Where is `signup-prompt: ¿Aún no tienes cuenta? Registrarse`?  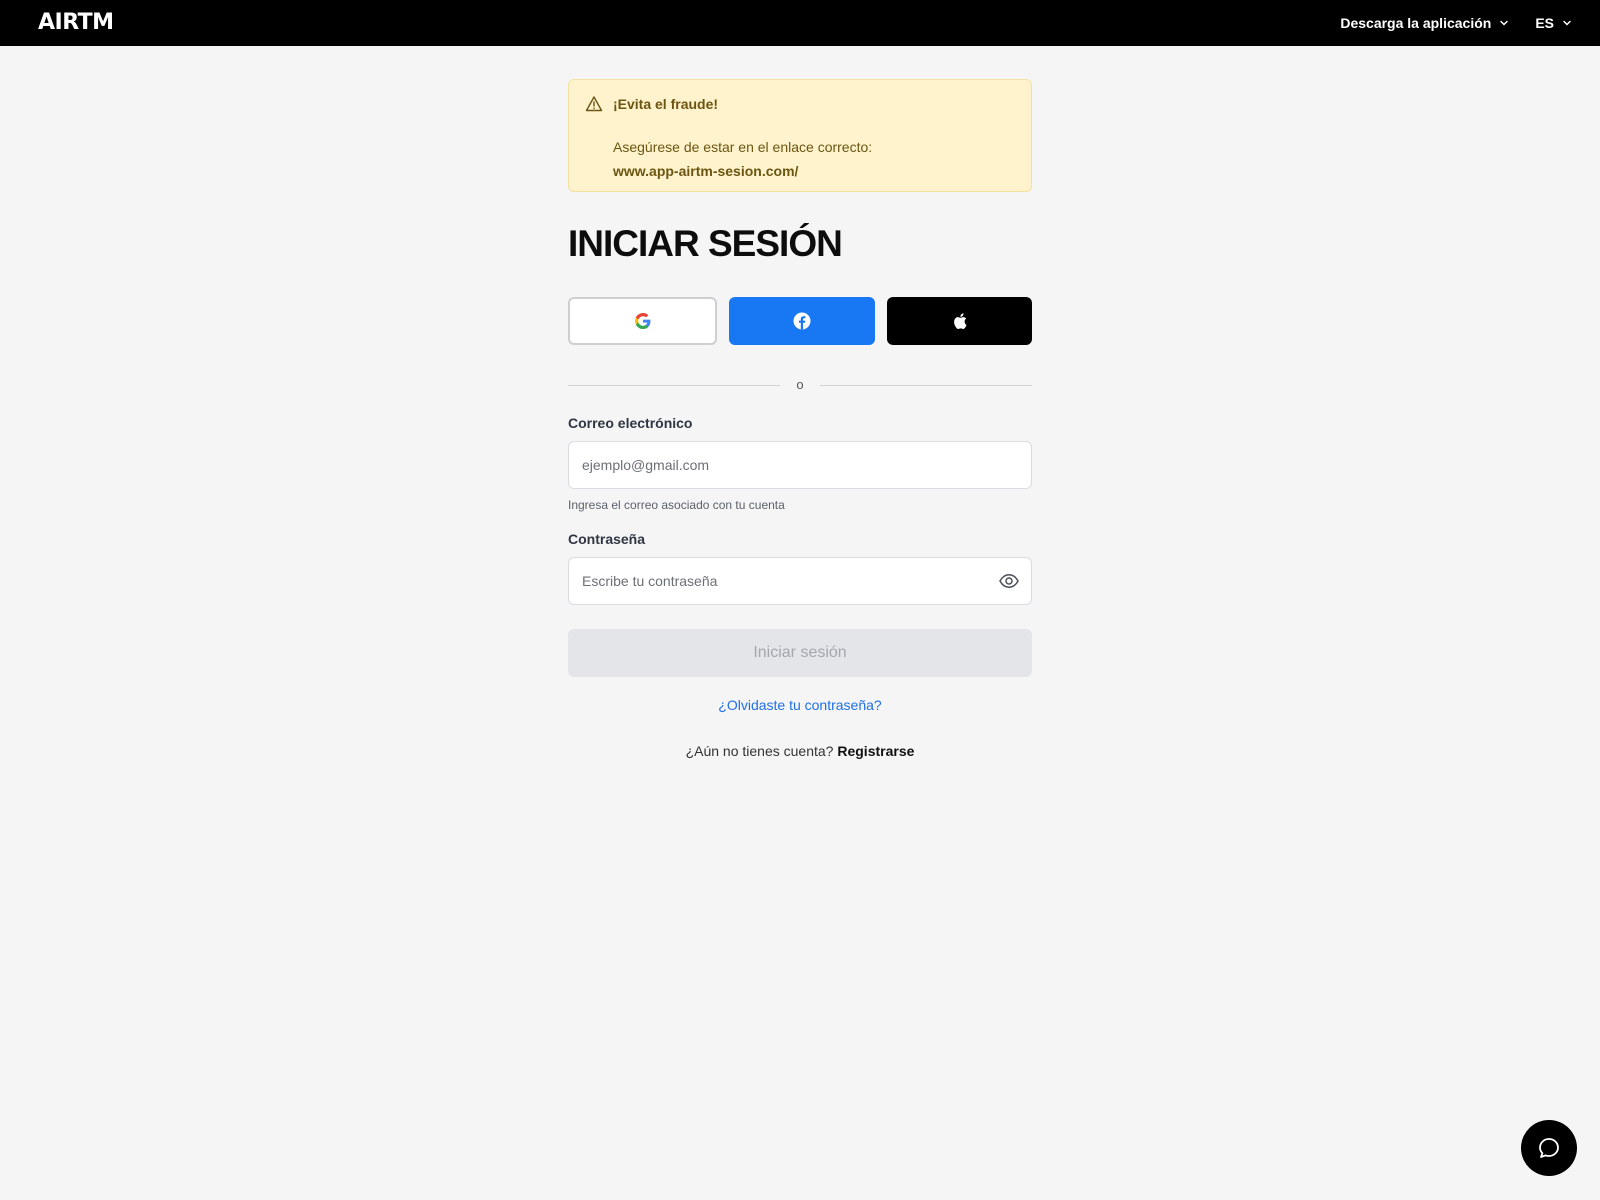 signup-prompt: ¿Aún no tienes cuenta? Registrarse is located at coordinates (800, 751).